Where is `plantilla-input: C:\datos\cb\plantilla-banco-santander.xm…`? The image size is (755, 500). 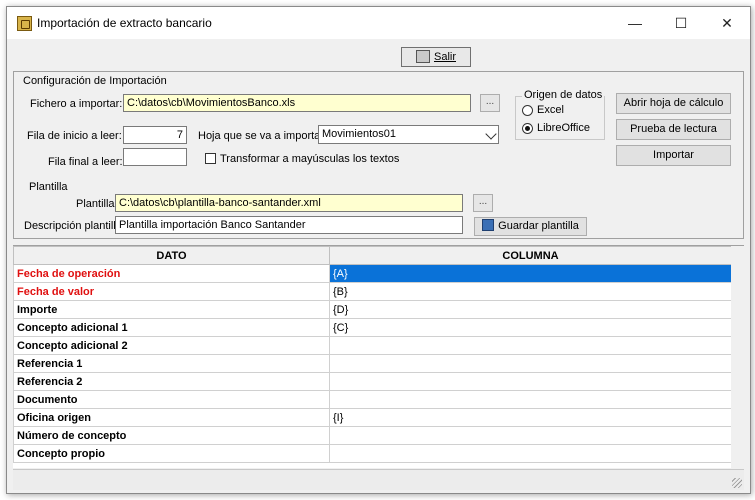
plantilla-input: C:\datos\cb\plantilla-banco-santander.xm… is located at coordinates (289, 203).